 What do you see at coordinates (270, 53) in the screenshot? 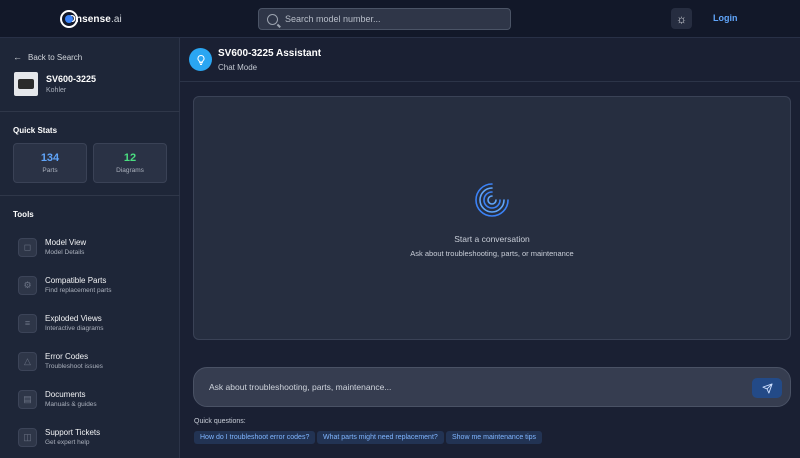
I see `assistant-title: SV600-3225 Assistant` at bounding box center [270, 53].